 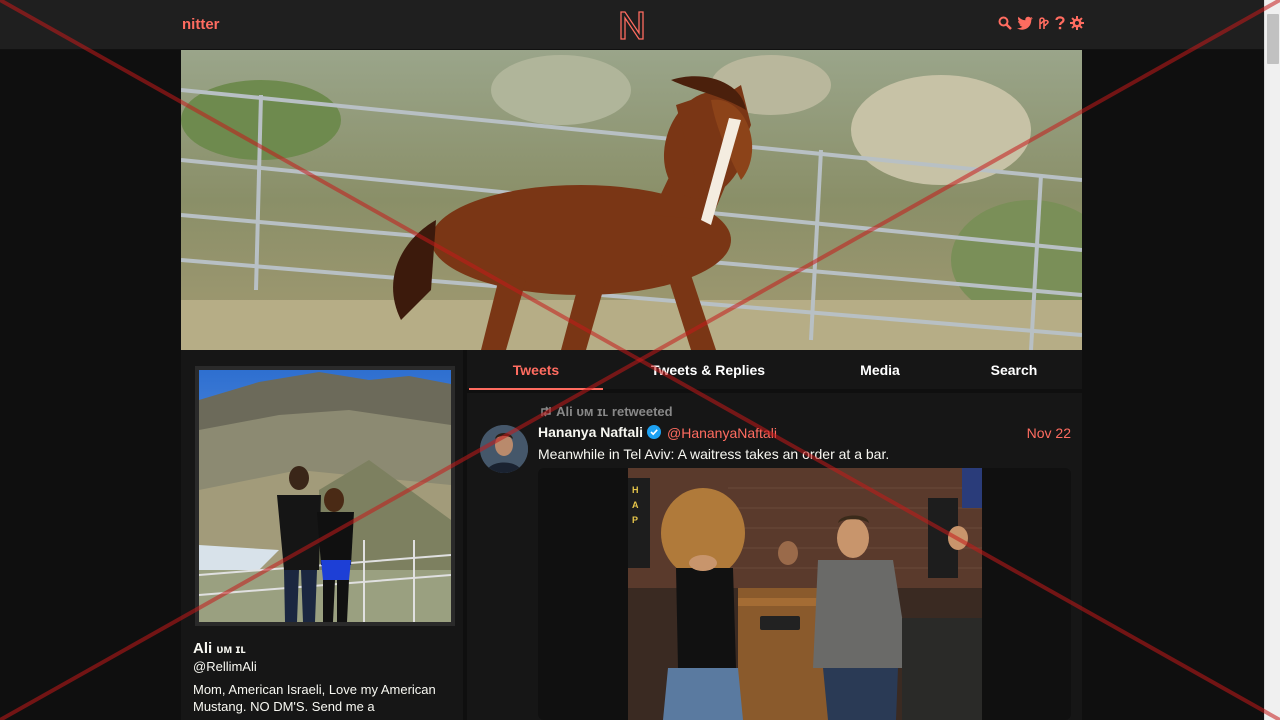 I want to click on tweet-fullname: Hananya Naftali, so click(x=600, y=432).